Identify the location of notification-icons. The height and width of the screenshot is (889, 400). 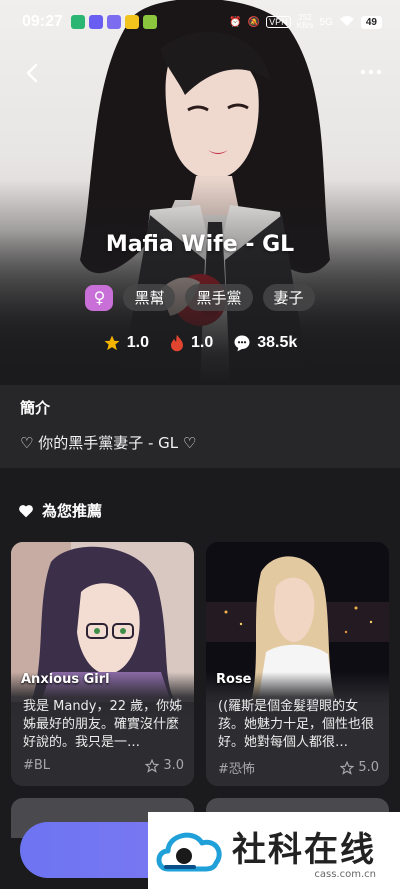
(113, 22).